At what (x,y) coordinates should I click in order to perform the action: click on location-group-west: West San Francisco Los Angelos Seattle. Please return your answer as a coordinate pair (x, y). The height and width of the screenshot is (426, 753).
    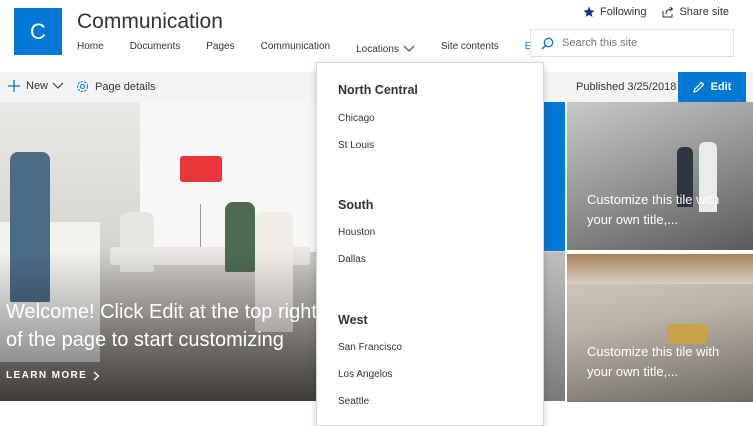
    Looking at the image, I should click on (370, 360).